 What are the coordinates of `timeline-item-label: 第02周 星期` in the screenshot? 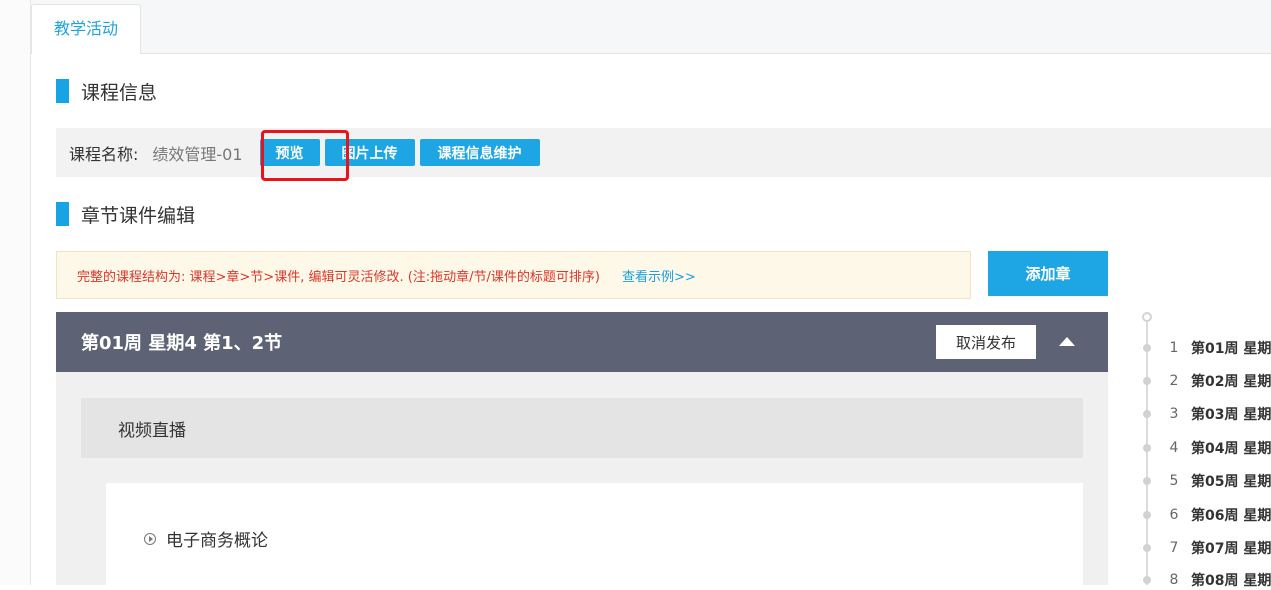 It's located at (1231, 382).